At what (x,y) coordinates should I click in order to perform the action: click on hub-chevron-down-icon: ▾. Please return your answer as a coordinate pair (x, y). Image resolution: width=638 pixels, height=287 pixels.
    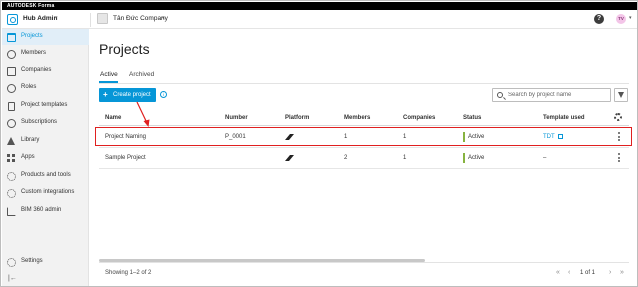
    Looking at the image, I should click on (56, 18).